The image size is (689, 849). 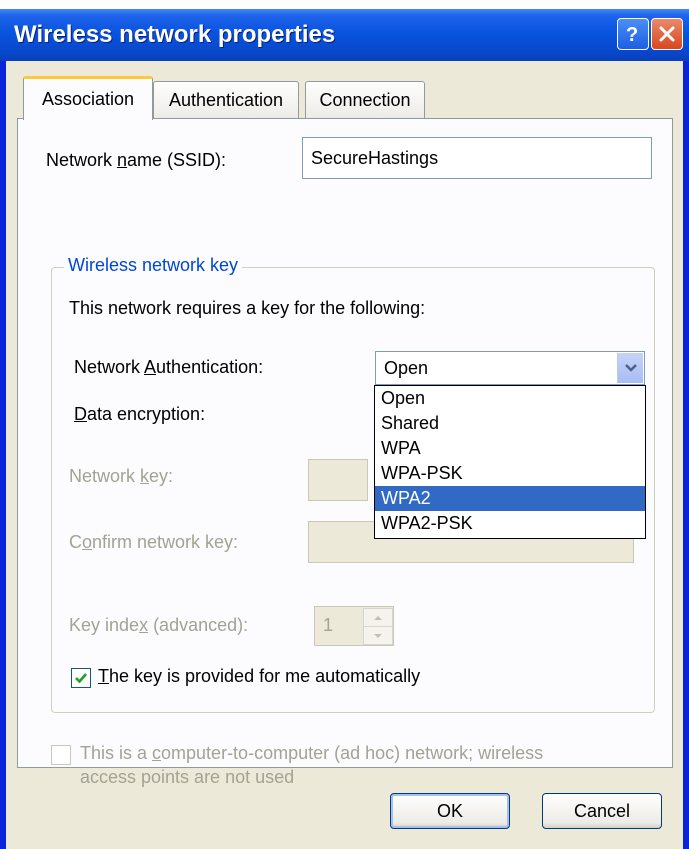 What do you see at coordinates (338, 480) in the screenshot?
I see `network-key-input` at bounding box center [338, 480].